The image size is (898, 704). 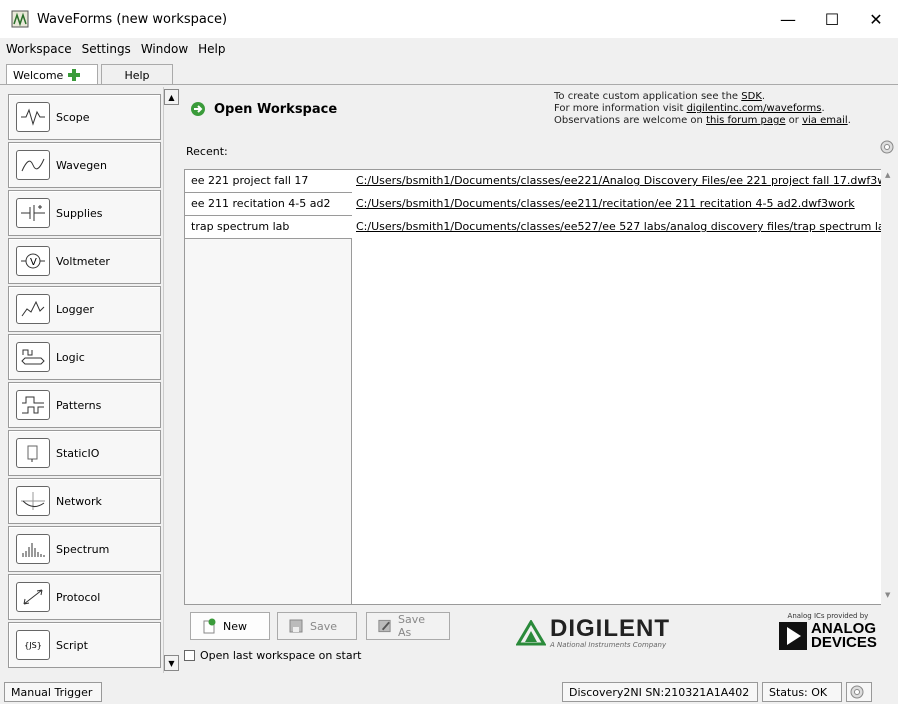 What do you see at coordinates (794, 120) in the screenshot?
I see `info-or: or` at bounding box center [794, 120].